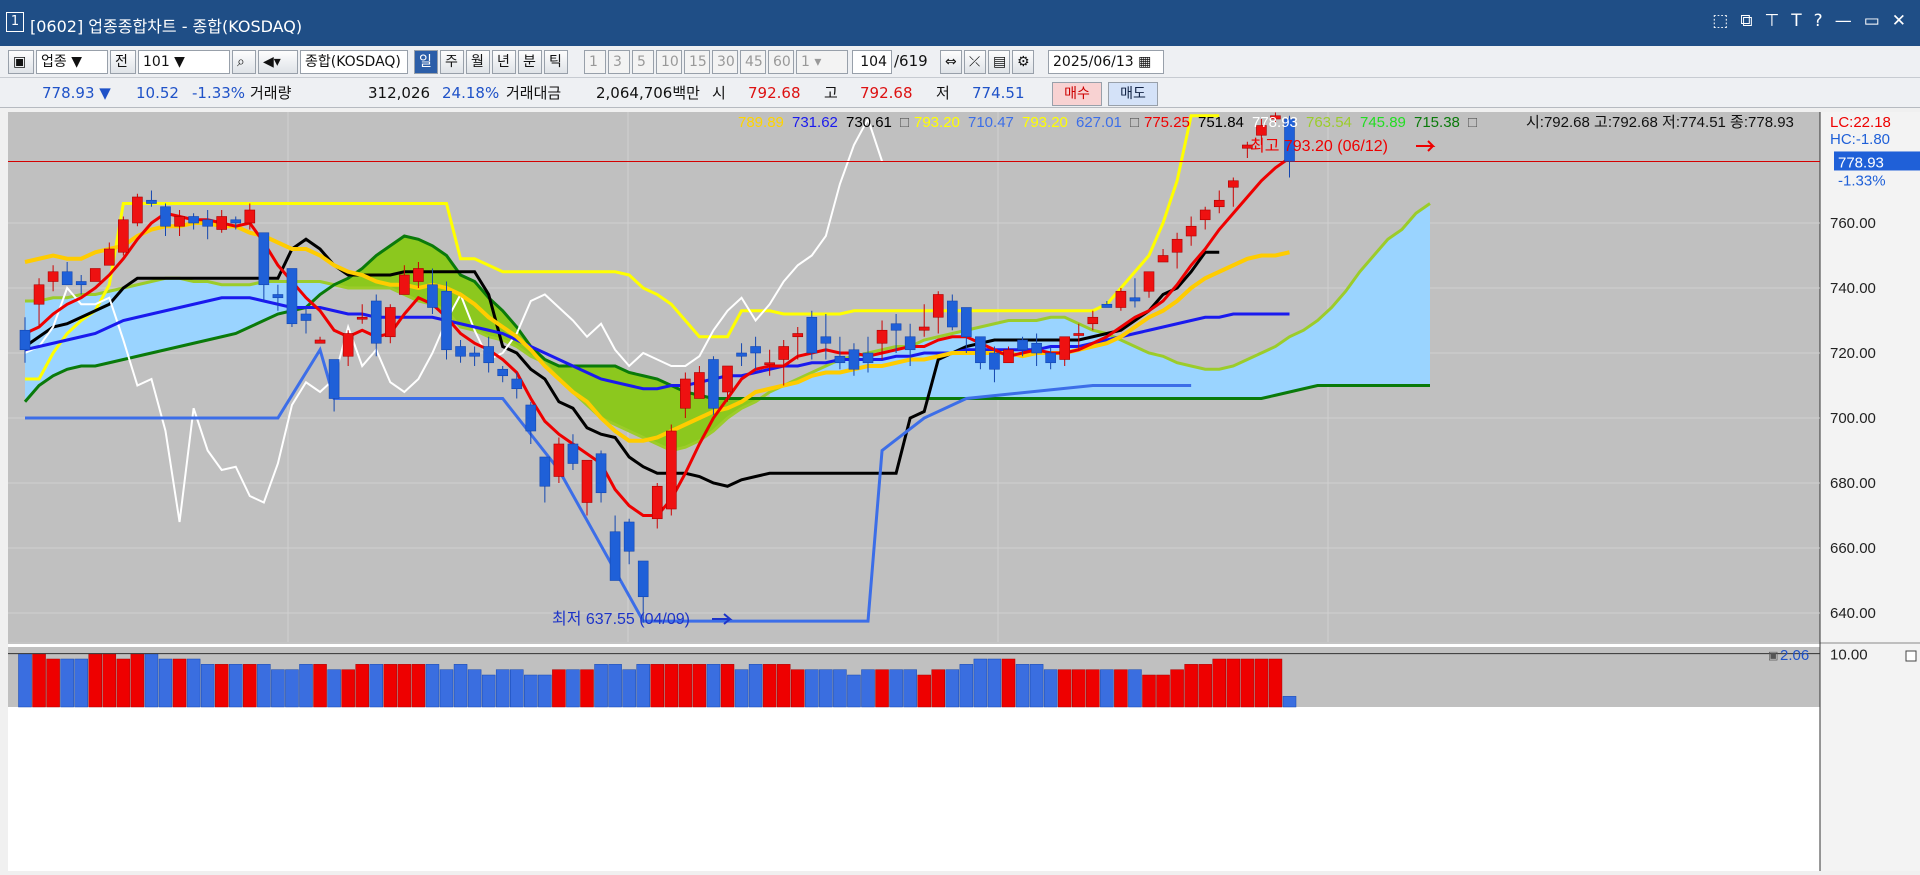 The width and height of the screenshot is (1920, 875). Describe the element at coordinates (426, 62) in the screenshot. I see `period-day-tab: 일` at that location.